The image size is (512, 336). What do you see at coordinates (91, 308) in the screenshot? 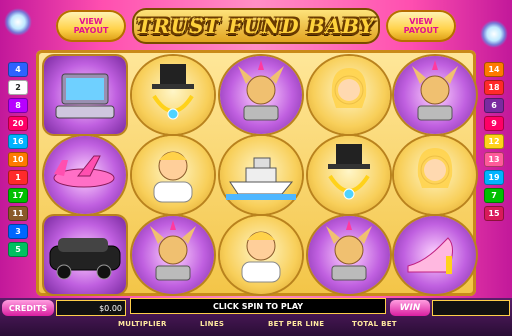
I see `credits-value: $0.00` at bounding box center [91, 308].